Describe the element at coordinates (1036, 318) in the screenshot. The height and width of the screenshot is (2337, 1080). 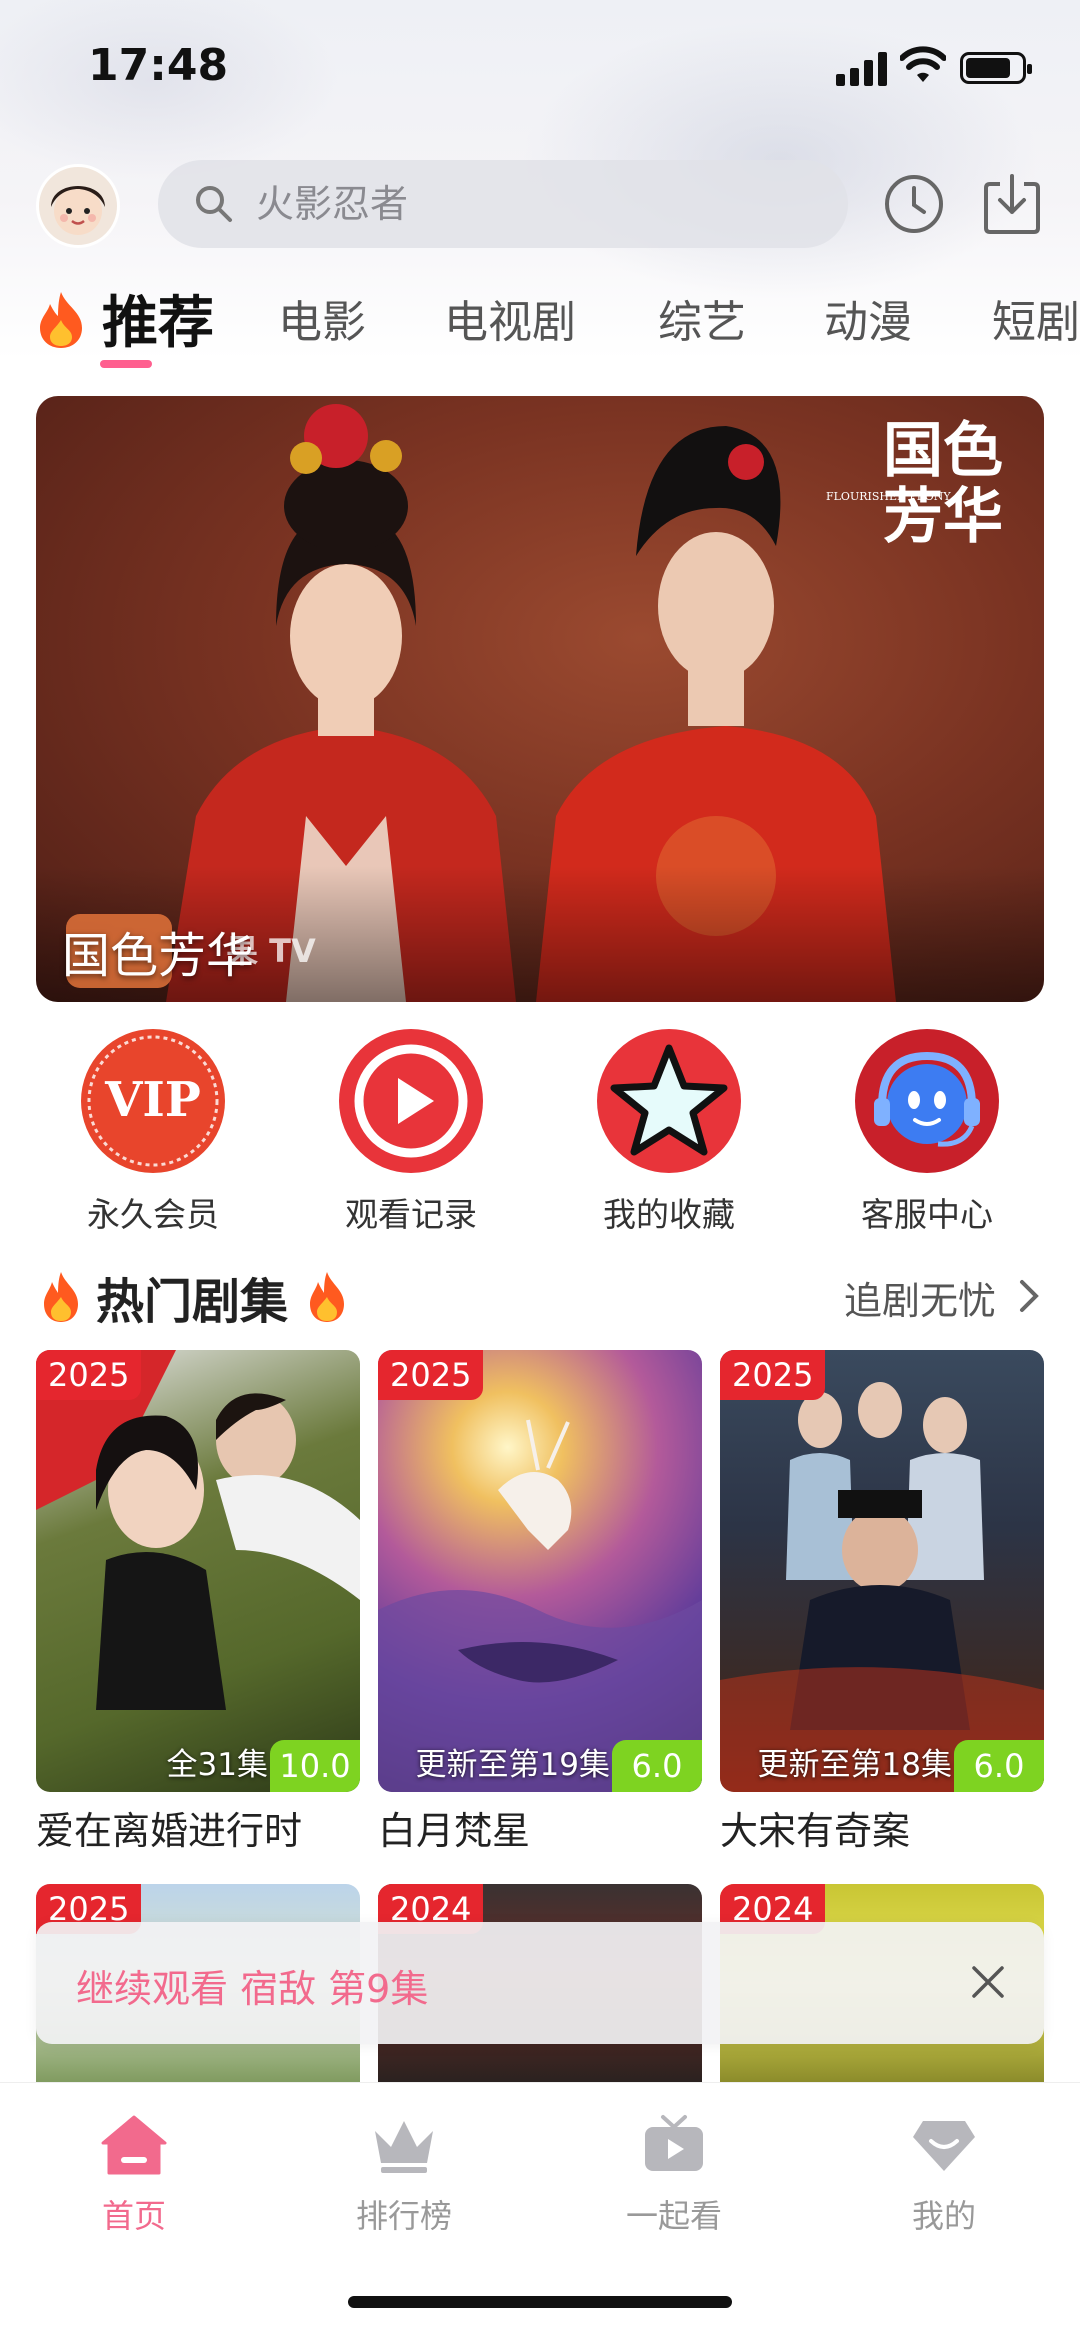
I see `tab-short-drama: 短剧` at that location.